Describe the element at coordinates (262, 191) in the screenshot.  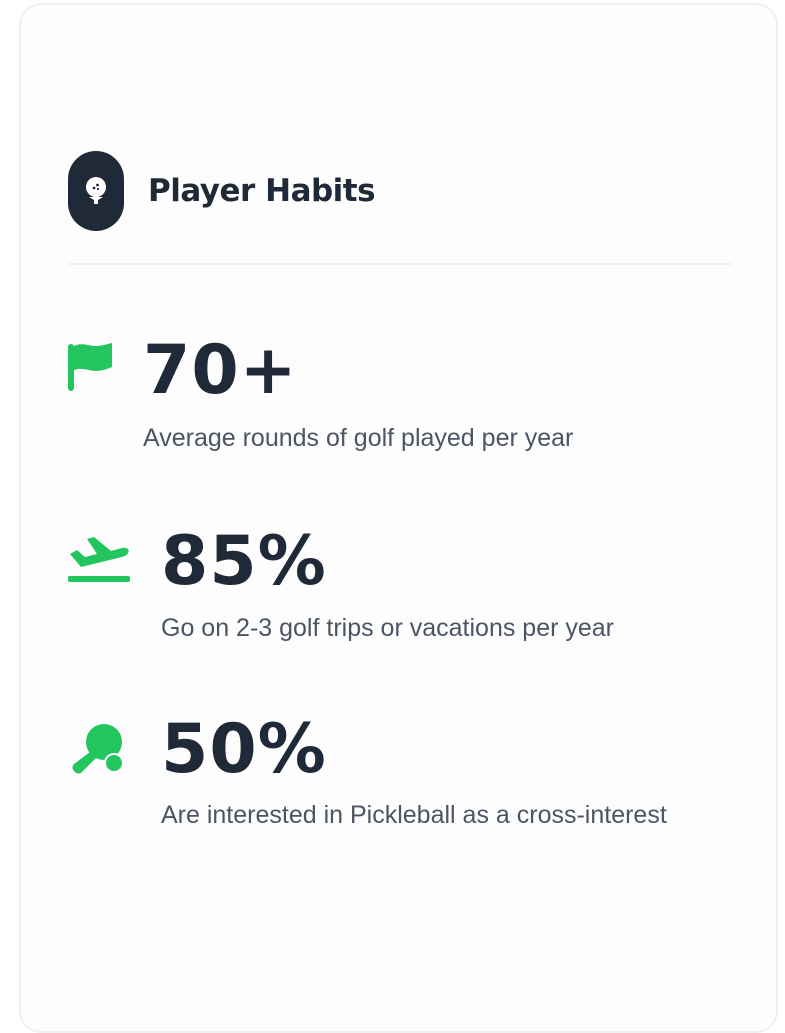
I see `card-title: Player Habits` at that location.